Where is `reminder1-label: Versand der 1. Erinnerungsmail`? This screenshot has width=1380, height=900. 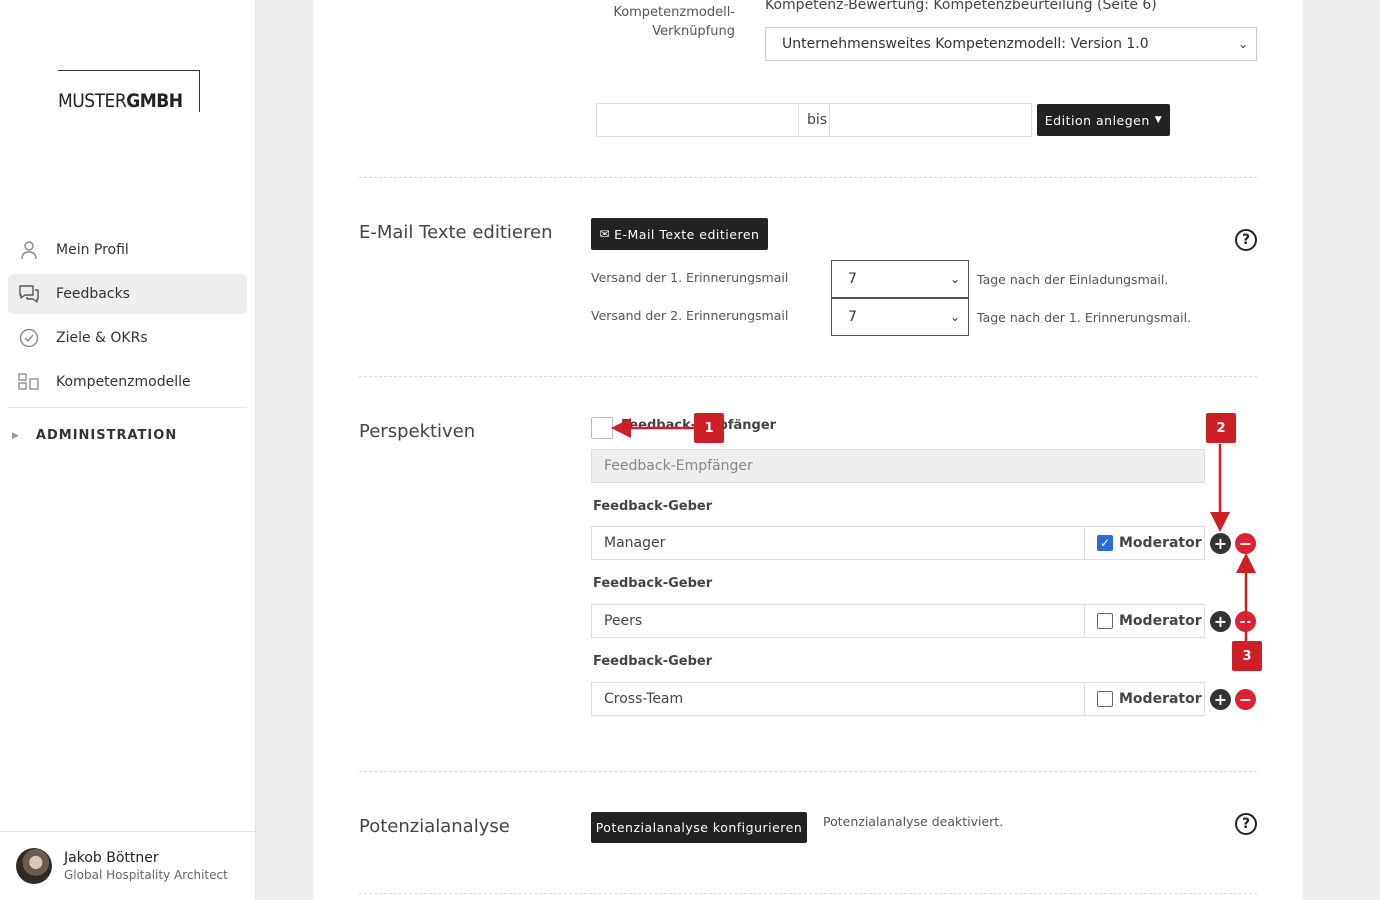
reminder1-label: Versand der 1. Erinnerungsmail is located at coordinates (690, 277).